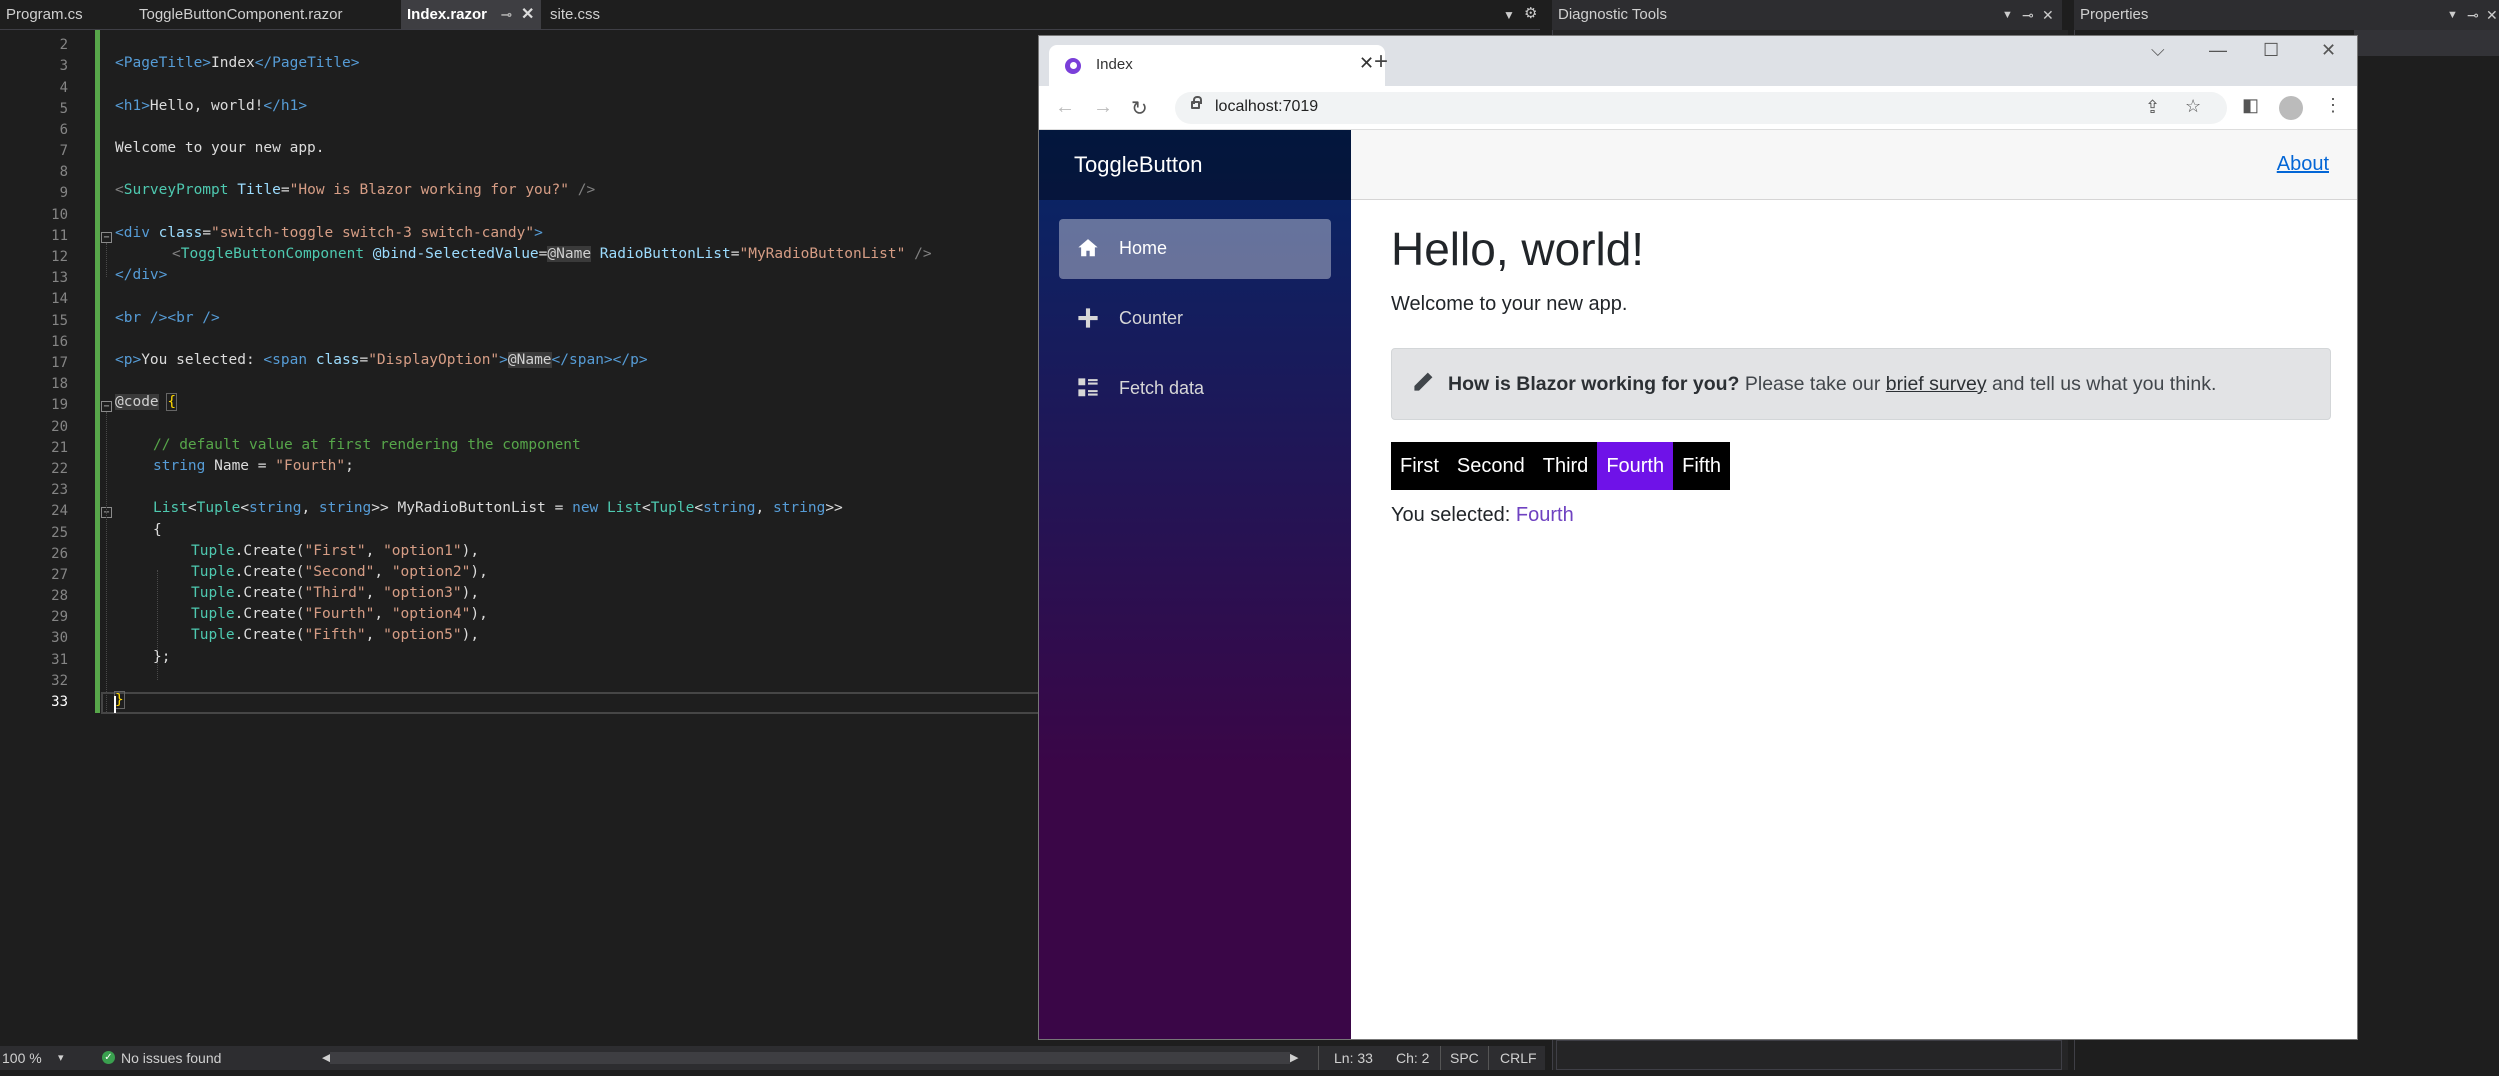 The width and height of the screenshot is (2499, 1076). I want to click on panel-title: Properties, so click(2114, 14).